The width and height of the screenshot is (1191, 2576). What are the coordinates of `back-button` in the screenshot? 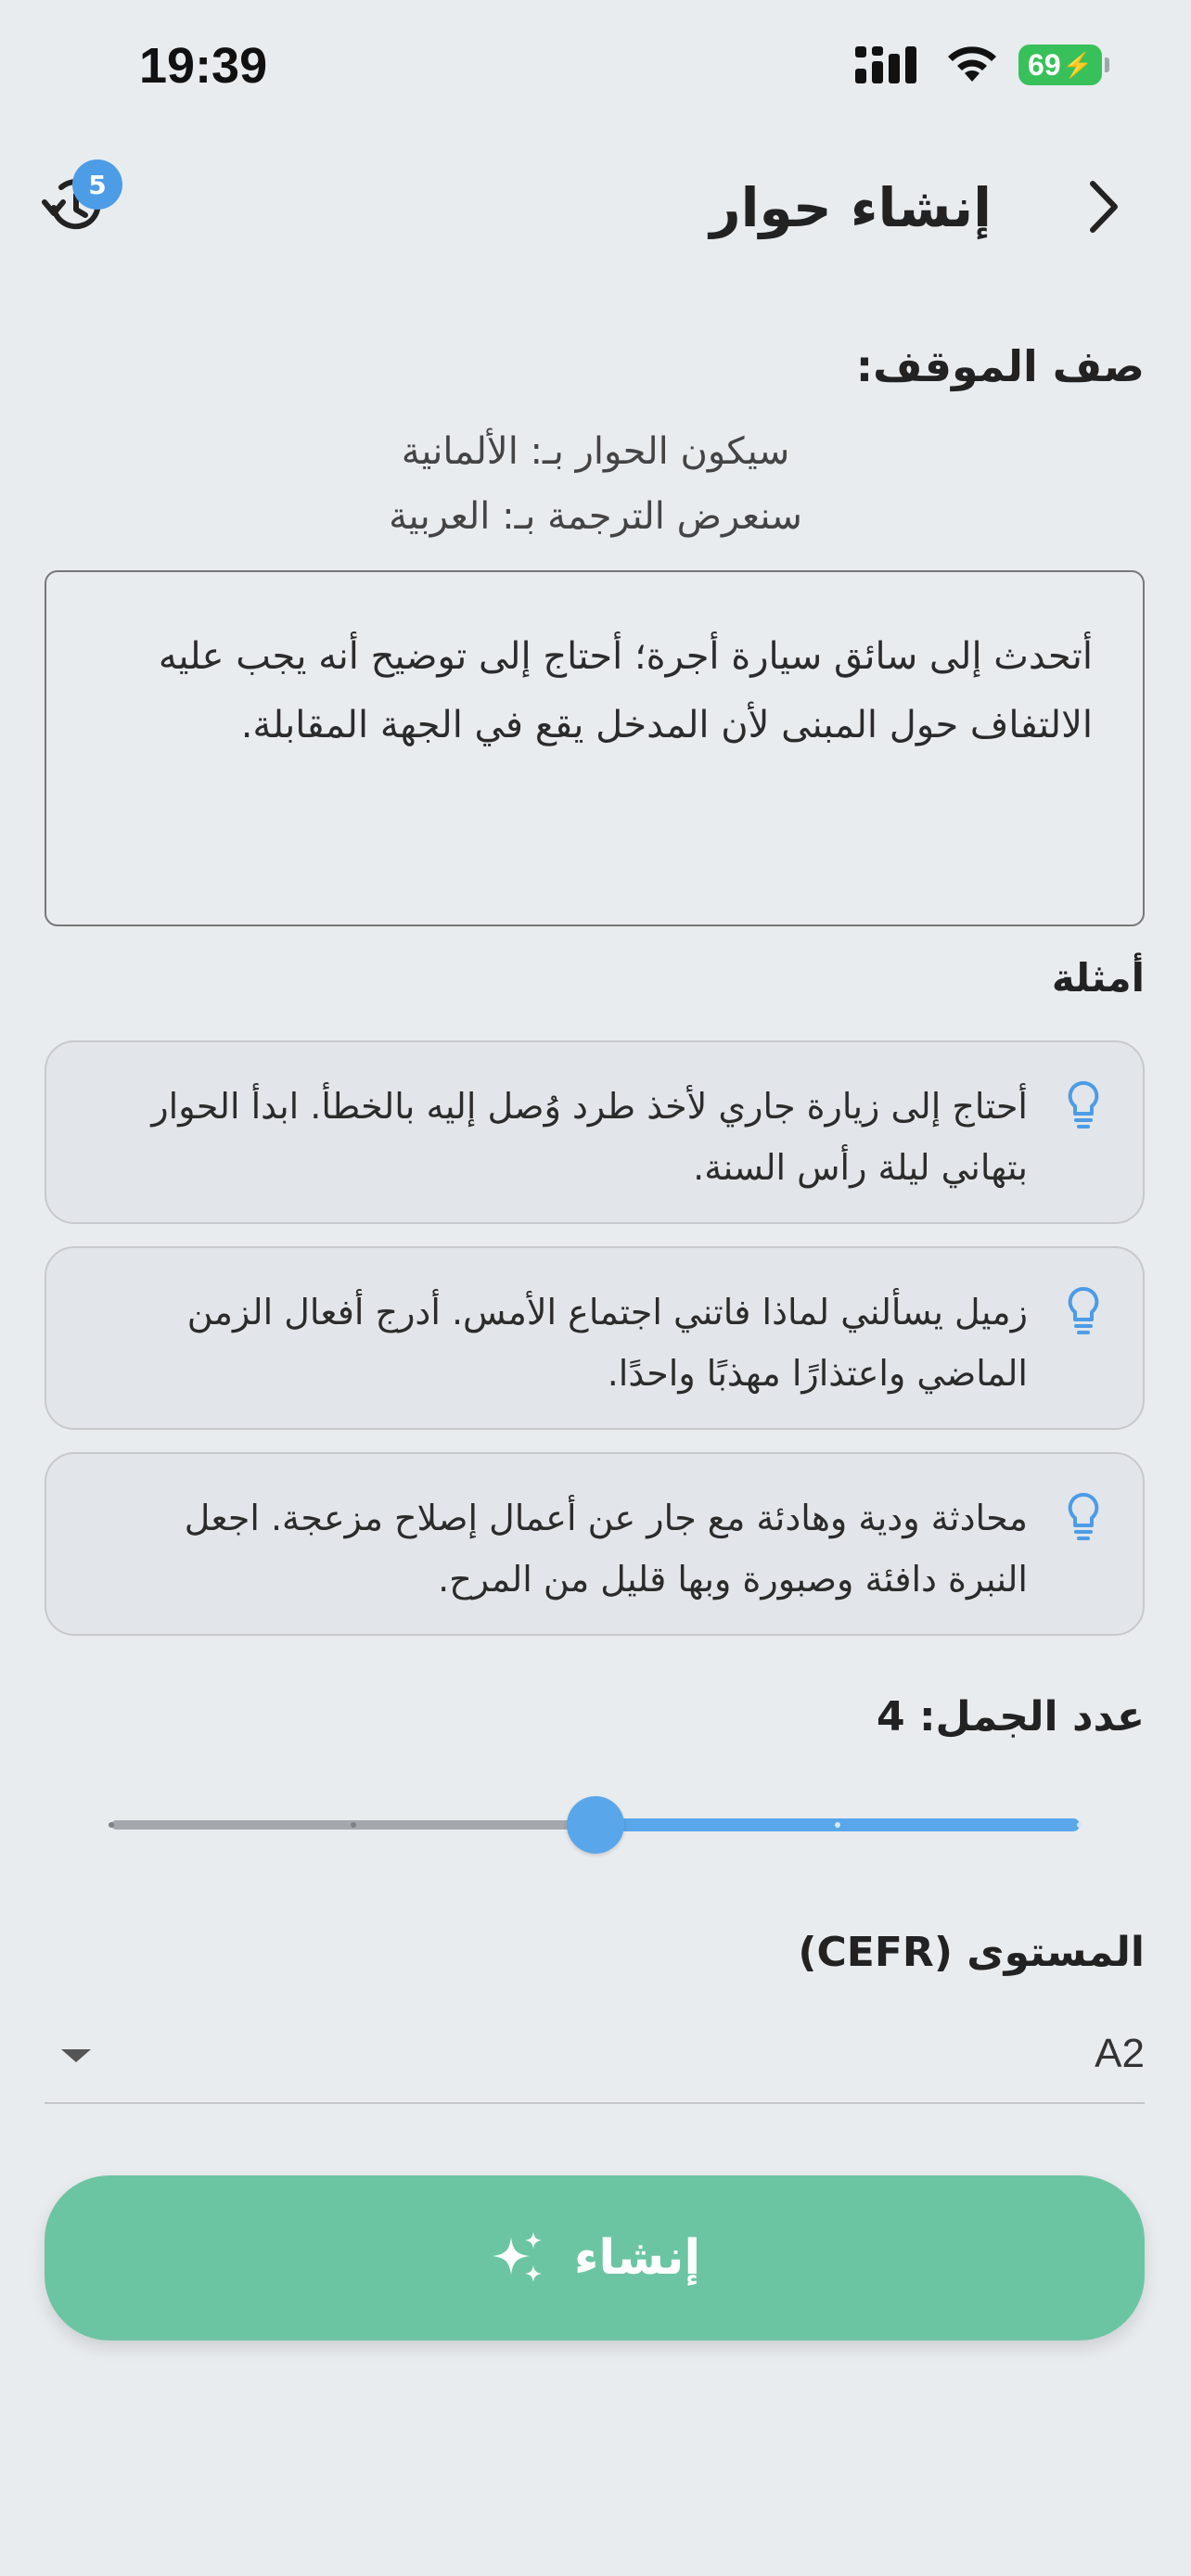 It's located at (1104, 207).